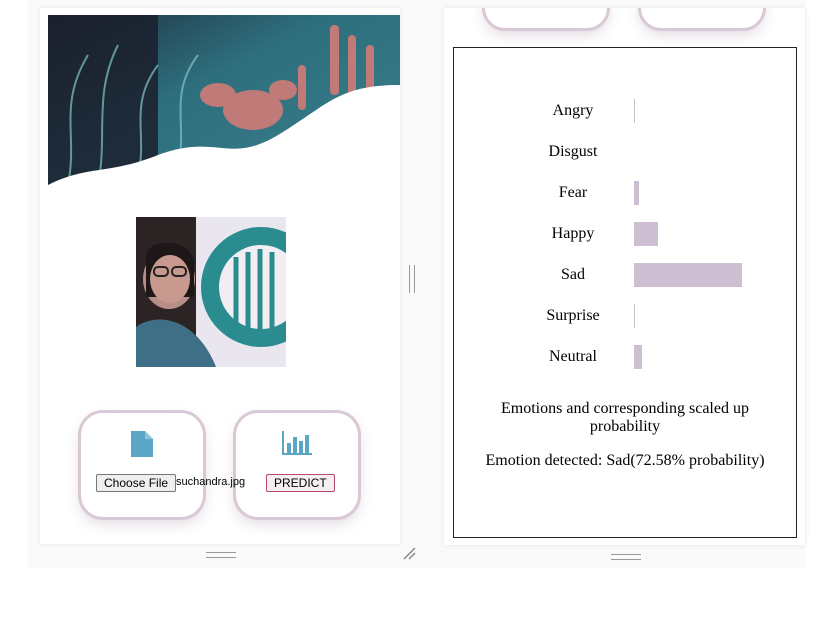  Describe the element at coordinates (625, 357) in the screenshot. I see `emotion-row: Neutral` at that location.